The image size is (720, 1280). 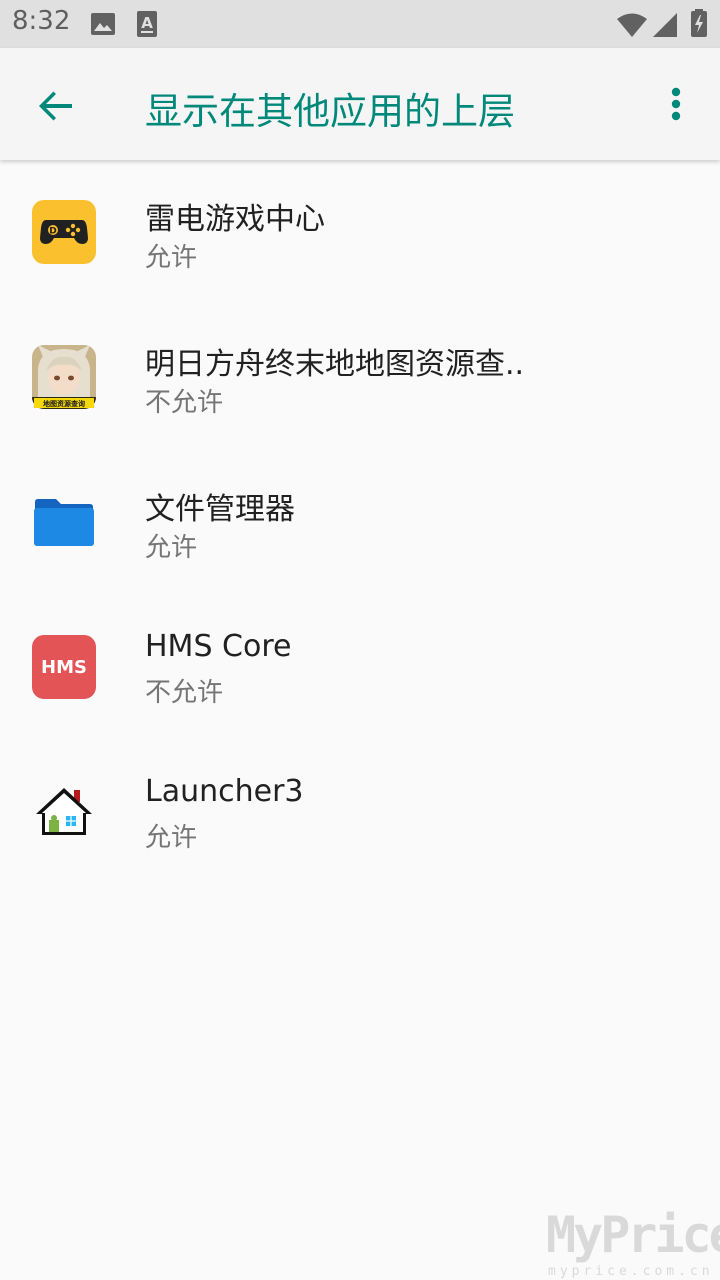 What do you see at coordinates (41, 21) in the screenshot?
I see `status-time: 8:32` at bounding box center [41, 21].